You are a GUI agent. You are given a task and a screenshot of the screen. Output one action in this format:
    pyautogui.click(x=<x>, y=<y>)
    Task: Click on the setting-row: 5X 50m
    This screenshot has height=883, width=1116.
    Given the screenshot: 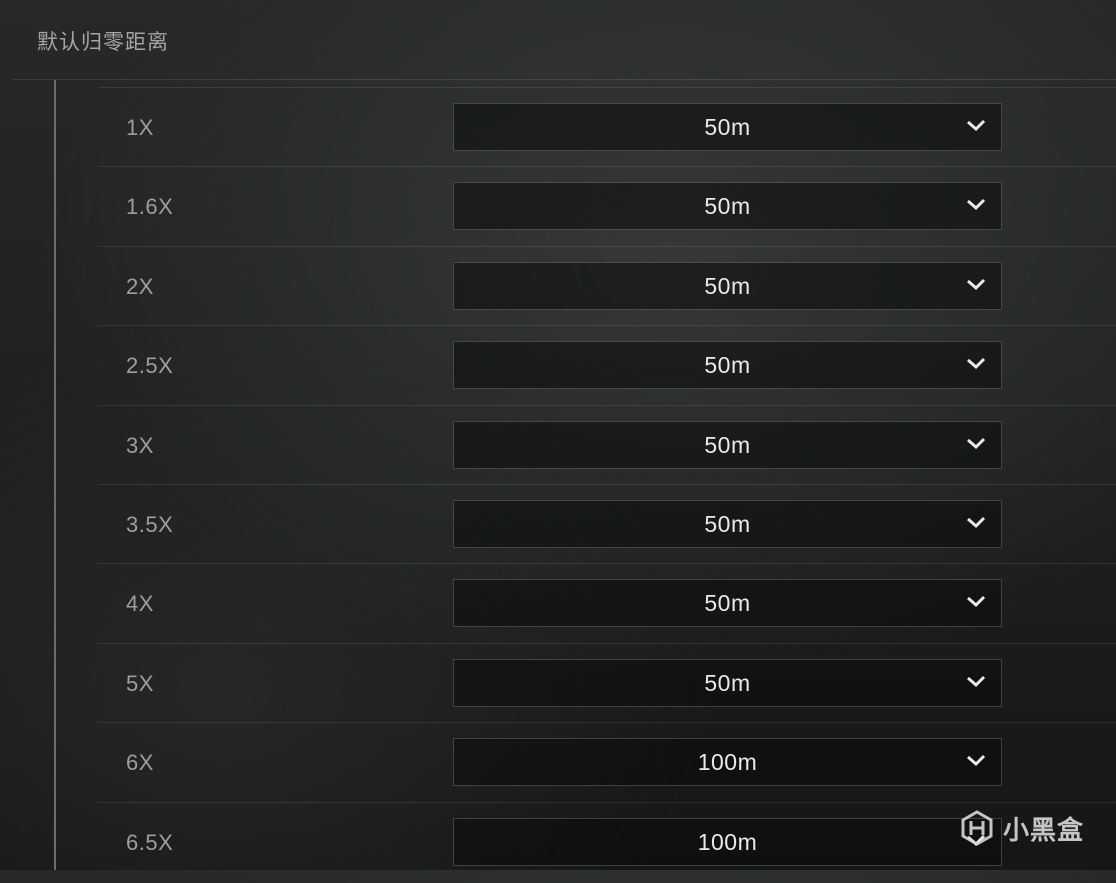 What is the action you would take?
    pyautogui.click(x=607, y=682)
    